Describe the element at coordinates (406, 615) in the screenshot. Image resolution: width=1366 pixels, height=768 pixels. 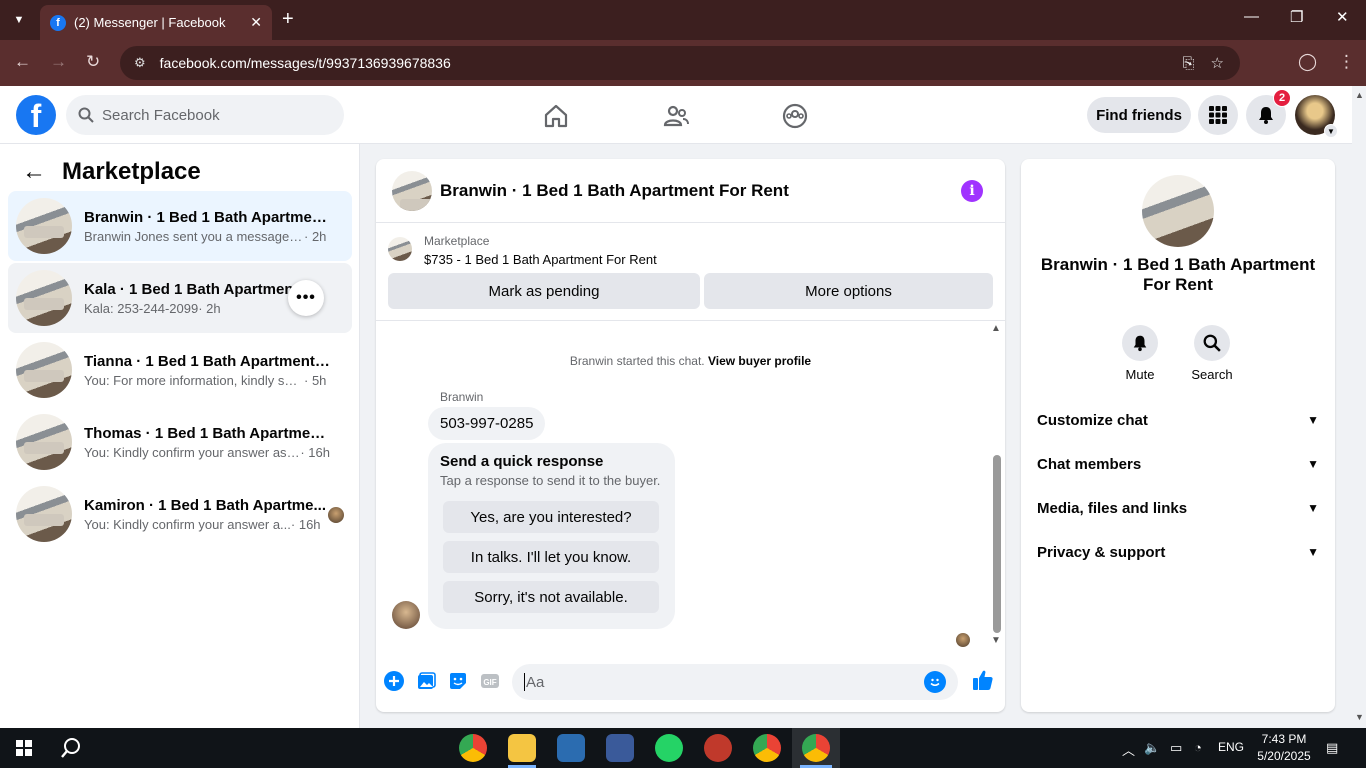
I see `sender-avatar` at that location.